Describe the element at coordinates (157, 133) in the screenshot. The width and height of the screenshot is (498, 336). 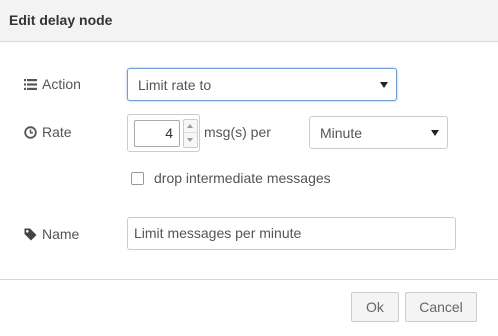
I see `rate-value-input: 4` at that location.